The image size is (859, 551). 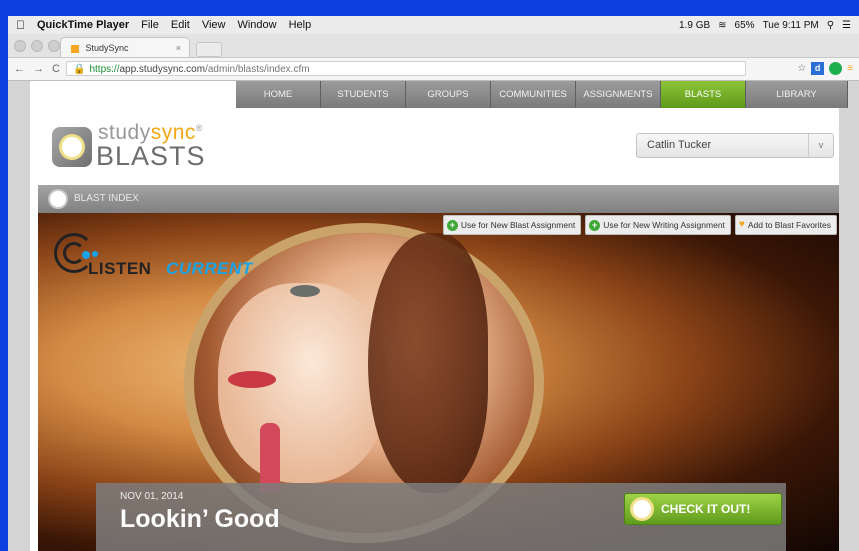 What do you see at coordinates (54, 46) in the screenshot?
I see `zoom-window-button` at bounding box center [54, 46].